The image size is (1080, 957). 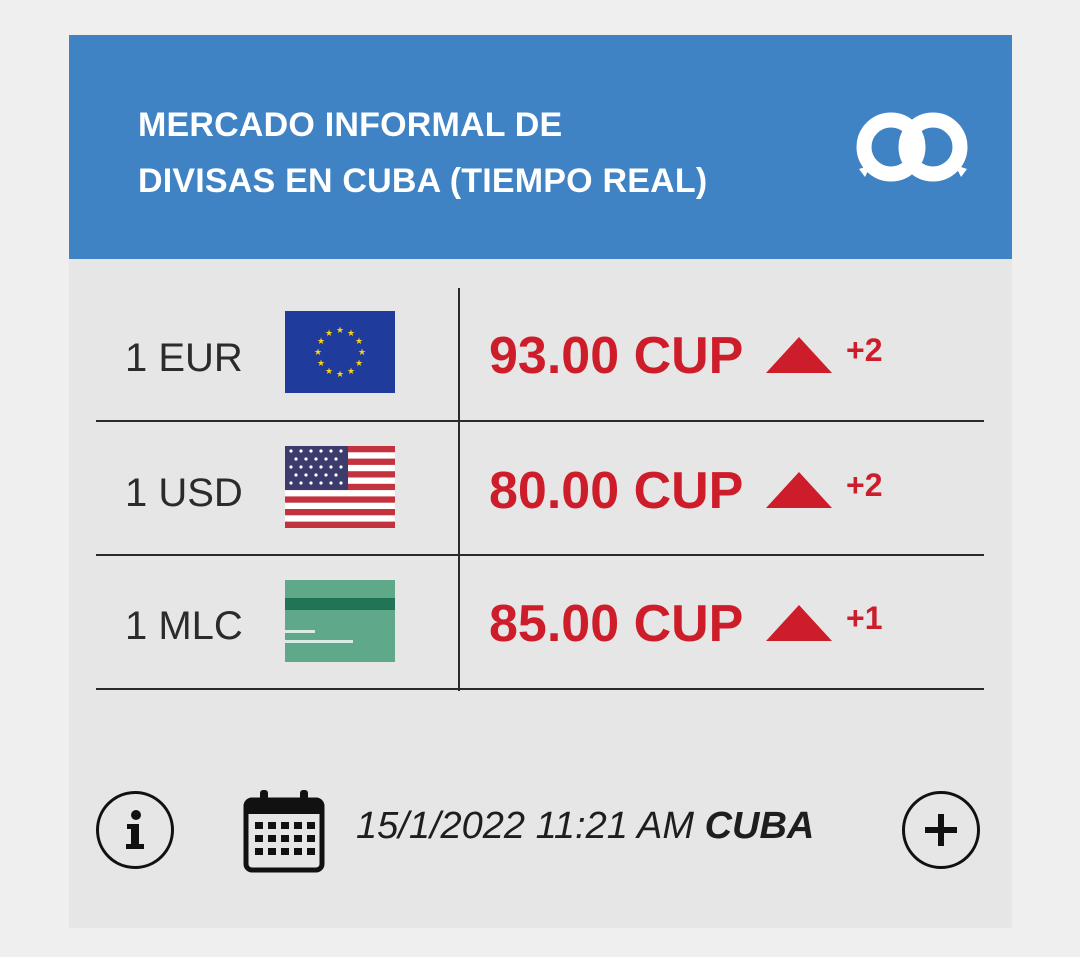 I want to click on widget-title-line-1: MERCADO INFORMAL DE, so click(x=350, y=125).